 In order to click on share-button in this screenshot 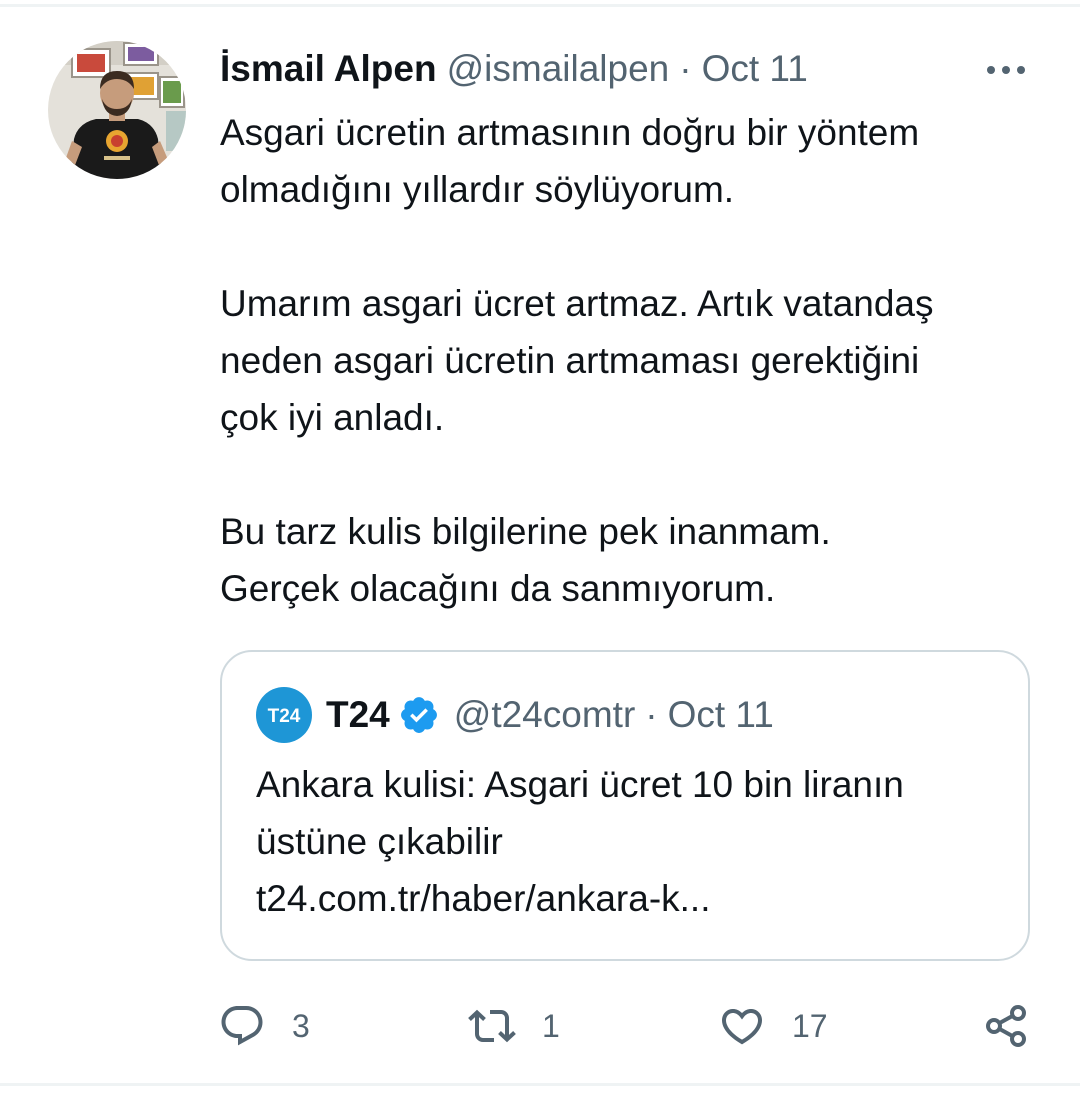, I will do `click(1006, 1026)`.